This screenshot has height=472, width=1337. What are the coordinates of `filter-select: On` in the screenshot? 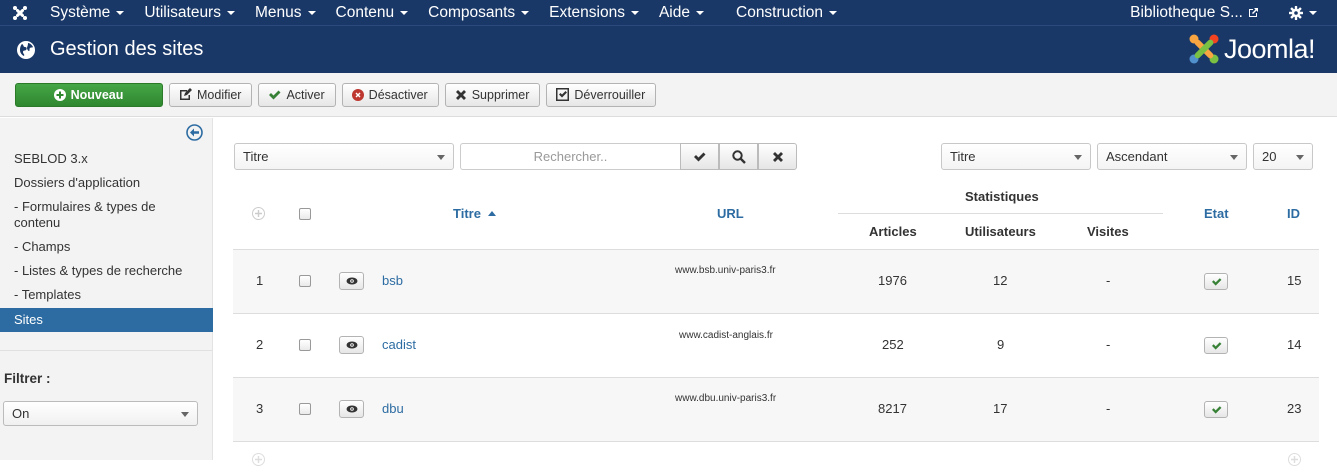 It's located at (100, 413).